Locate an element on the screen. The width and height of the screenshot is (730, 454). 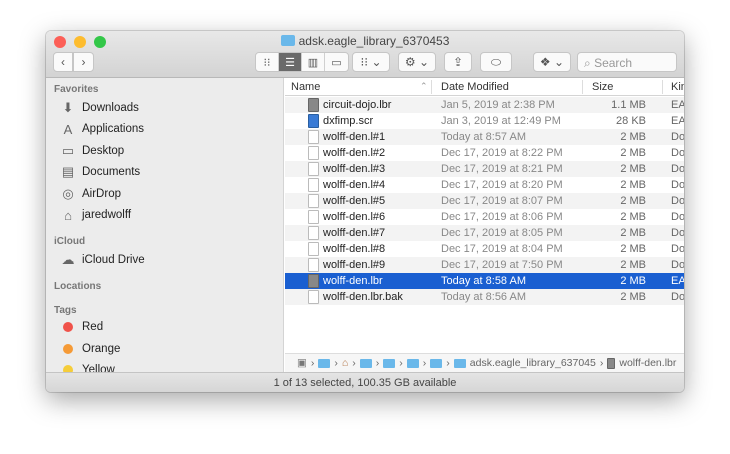
dropbox-button: ❖ ⌄ is located at coordinates (552, 62).